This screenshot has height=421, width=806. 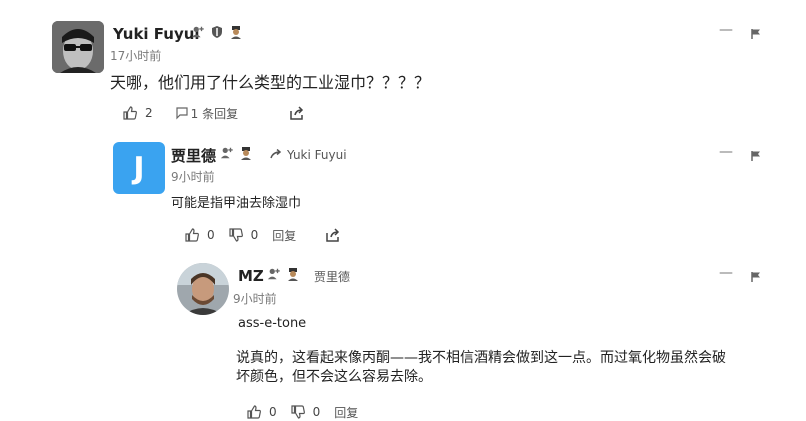 I want to click on comment-author: MZ, so click(x=251, y=276).